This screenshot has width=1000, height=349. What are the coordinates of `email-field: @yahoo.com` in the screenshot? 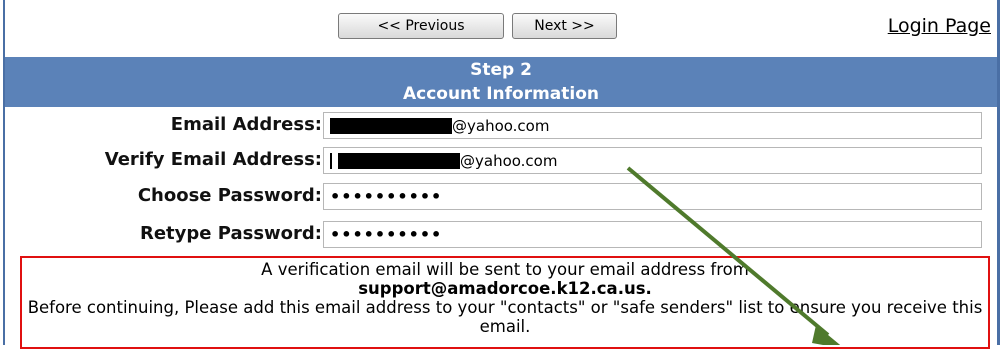 It's located at (652, 125).